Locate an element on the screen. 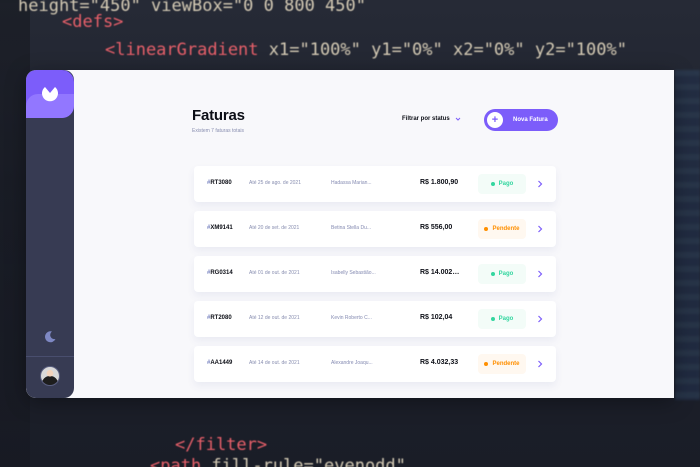 This screenshot has width=700, height=467. invoice-due-date: Até 20 de set. de 2021 is located at coordinates (274, 228).